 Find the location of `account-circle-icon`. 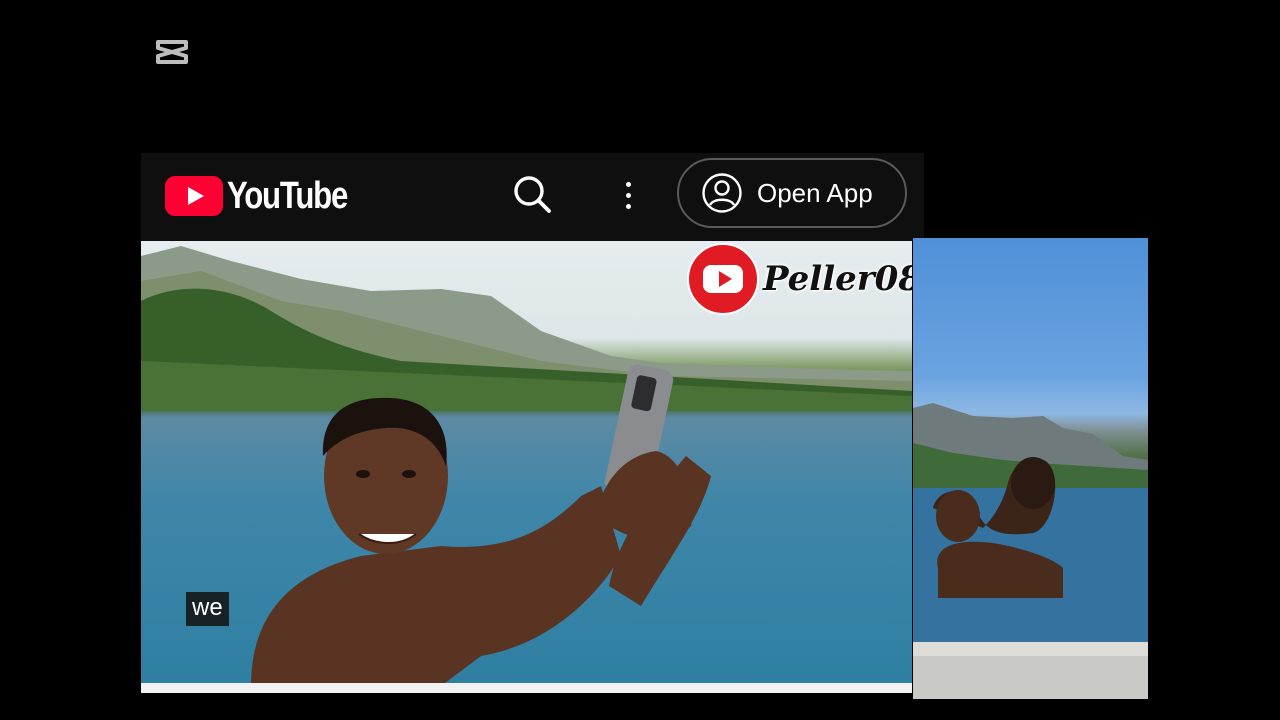

account-circle-icon is located at coordinates (722, 193).